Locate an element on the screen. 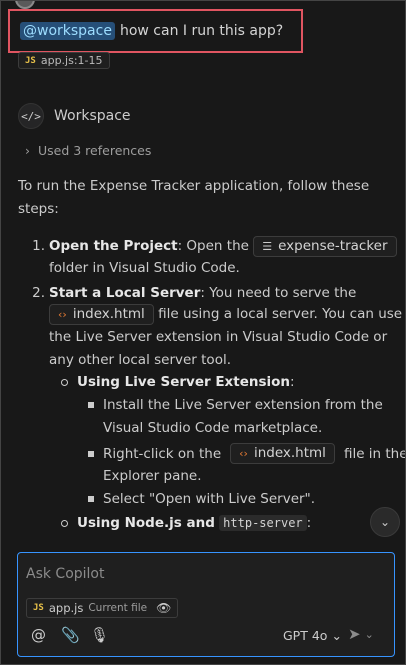 The width and height of the screenshot is (406, 665). current-file-chip: JS app.js Current file 👁 is located at coordinates (102, 608).